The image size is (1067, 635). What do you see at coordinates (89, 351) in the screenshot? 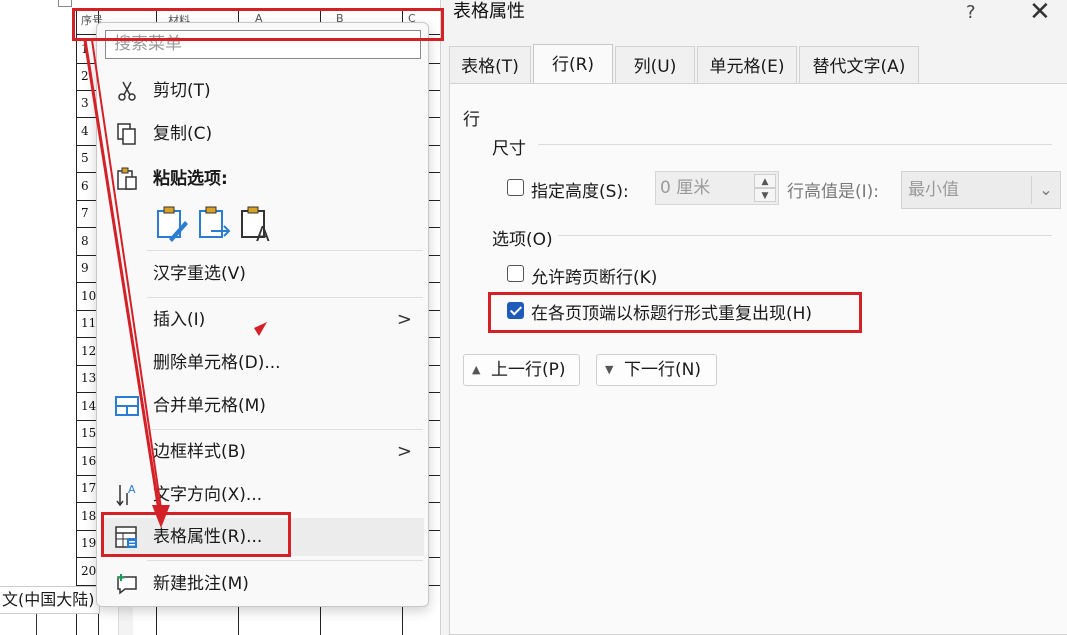
I see `row-number: 12` at bounding box center [89, 351].